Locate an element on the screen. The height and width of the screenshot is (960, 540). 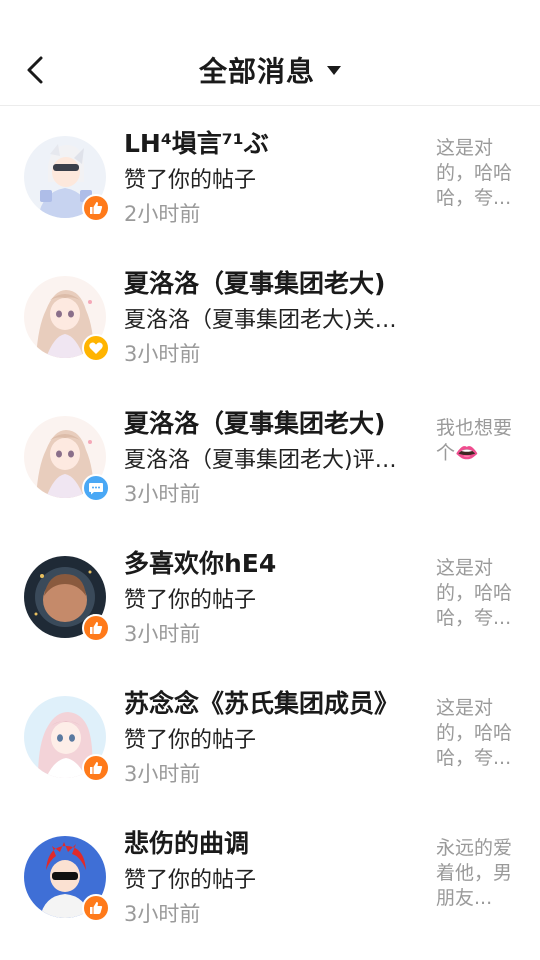
heart-icon is located at coordinates (96, 348).